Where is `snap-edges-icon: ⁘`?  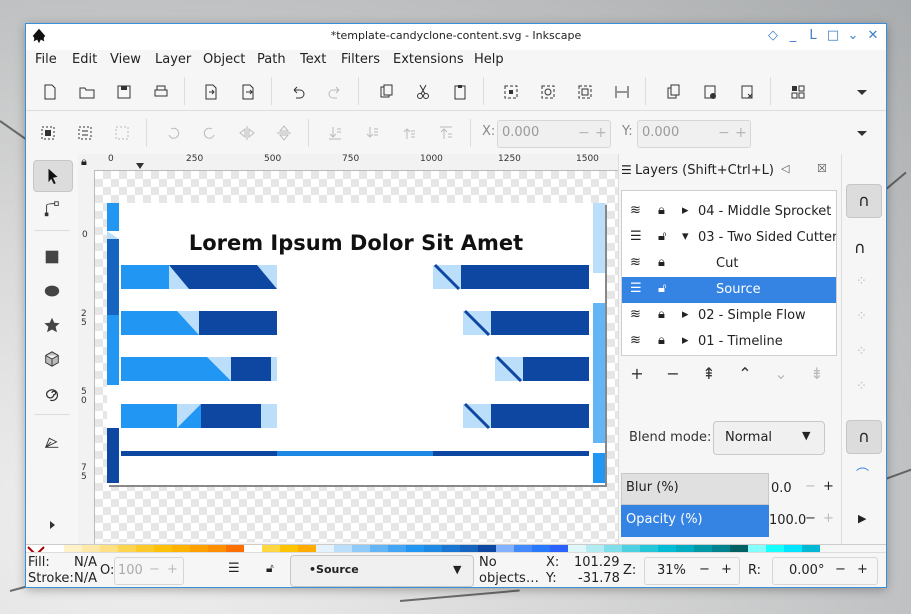 snap-edges-icon: ⁘ is located at coordinates (861, 281).